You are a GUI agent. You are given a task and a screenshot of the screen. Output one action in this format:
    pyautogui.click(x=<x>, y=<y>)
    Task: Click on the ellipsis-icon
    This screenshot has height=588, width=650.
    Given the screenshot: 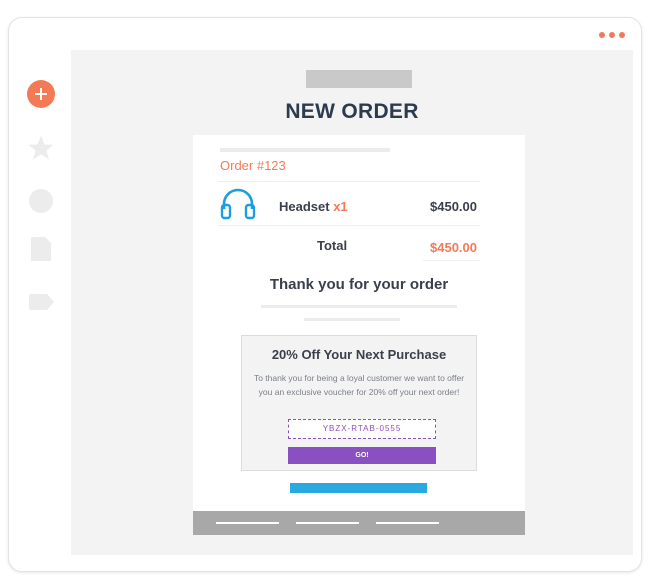 What is the action you would take?
    pyautogui.click(x=612, y=35)
    